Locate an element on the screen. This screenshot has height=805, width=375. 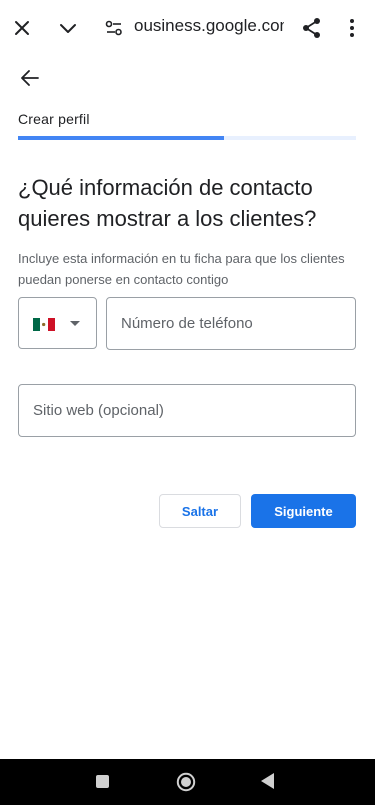
dropdown-arrow-icon is located at coordinates (75, 323).